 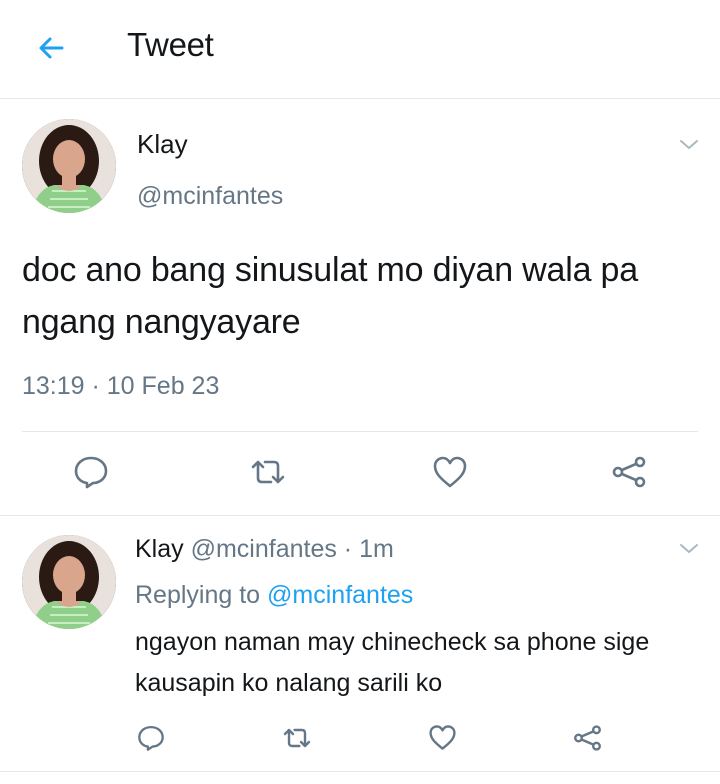 I want to click on page-title: Tweet, so click(x=170, y=44).